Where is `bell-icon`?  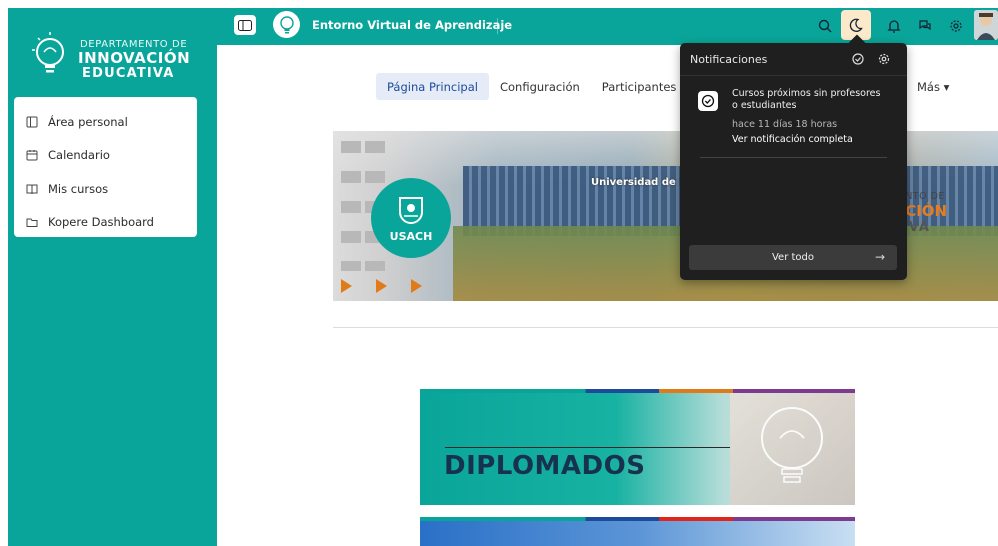 bell-icon is located at coordinates (894, 26).